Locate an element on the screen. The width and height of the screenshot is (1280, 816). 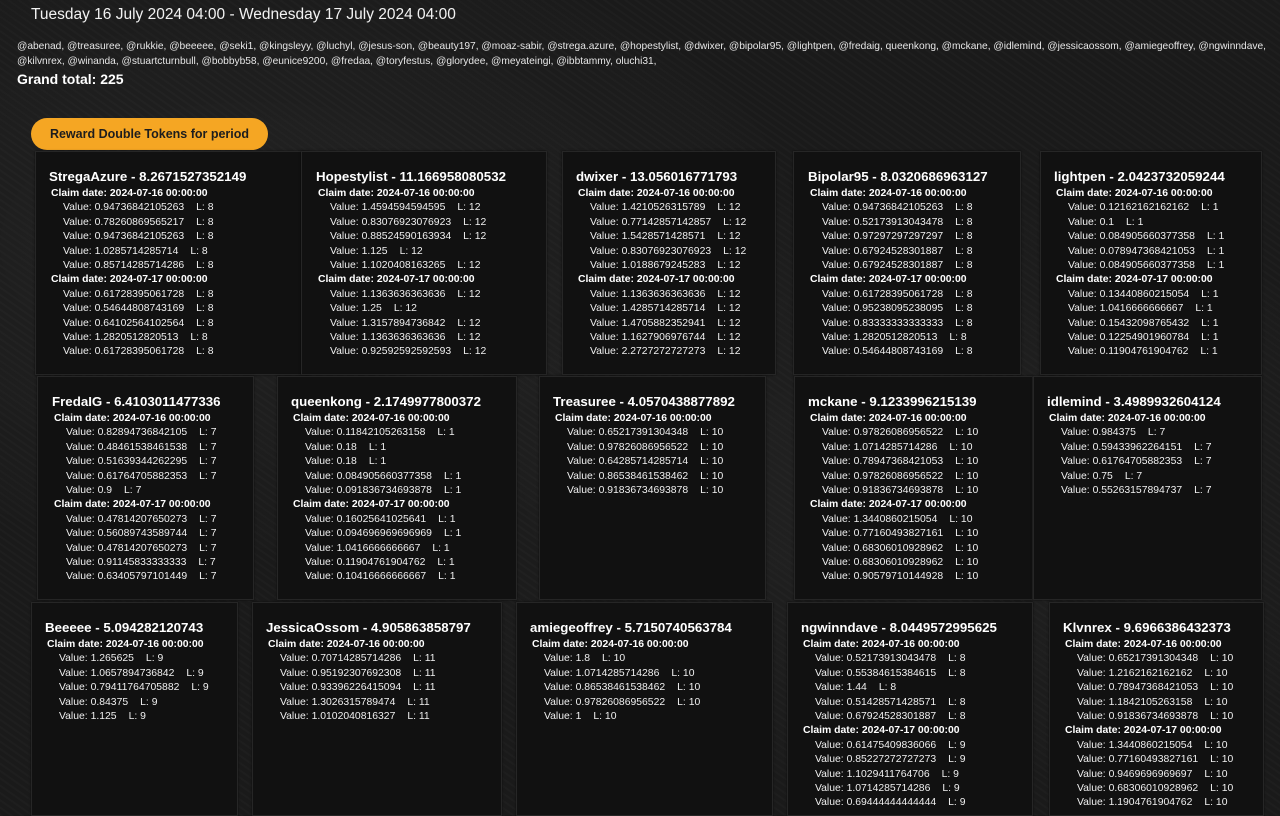
value-row: Value: 0.12162162162162 L: 1 is located at coordinates (1157, 208).